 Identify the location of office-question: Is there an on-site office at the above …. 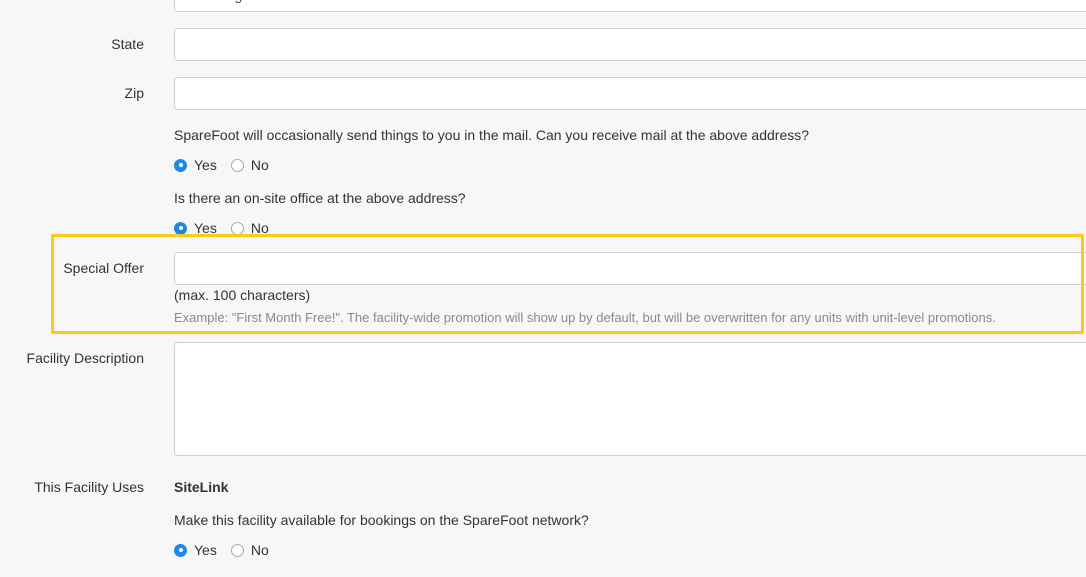
(320, 198).